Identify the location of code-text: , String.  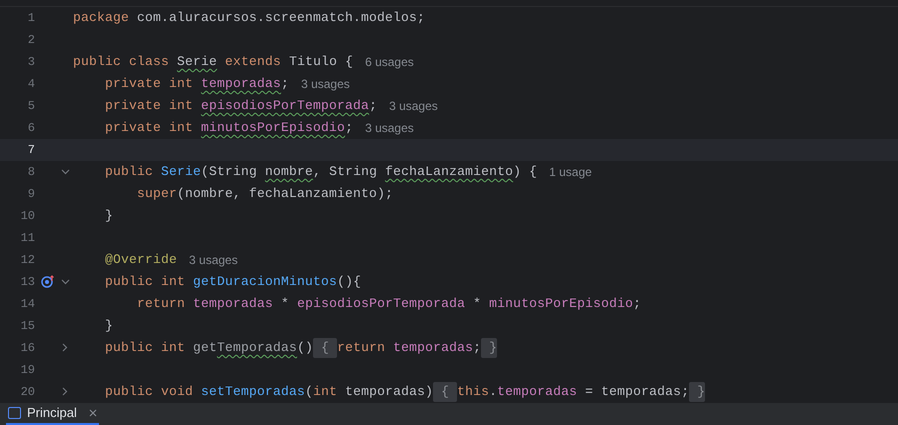
(345, 172).